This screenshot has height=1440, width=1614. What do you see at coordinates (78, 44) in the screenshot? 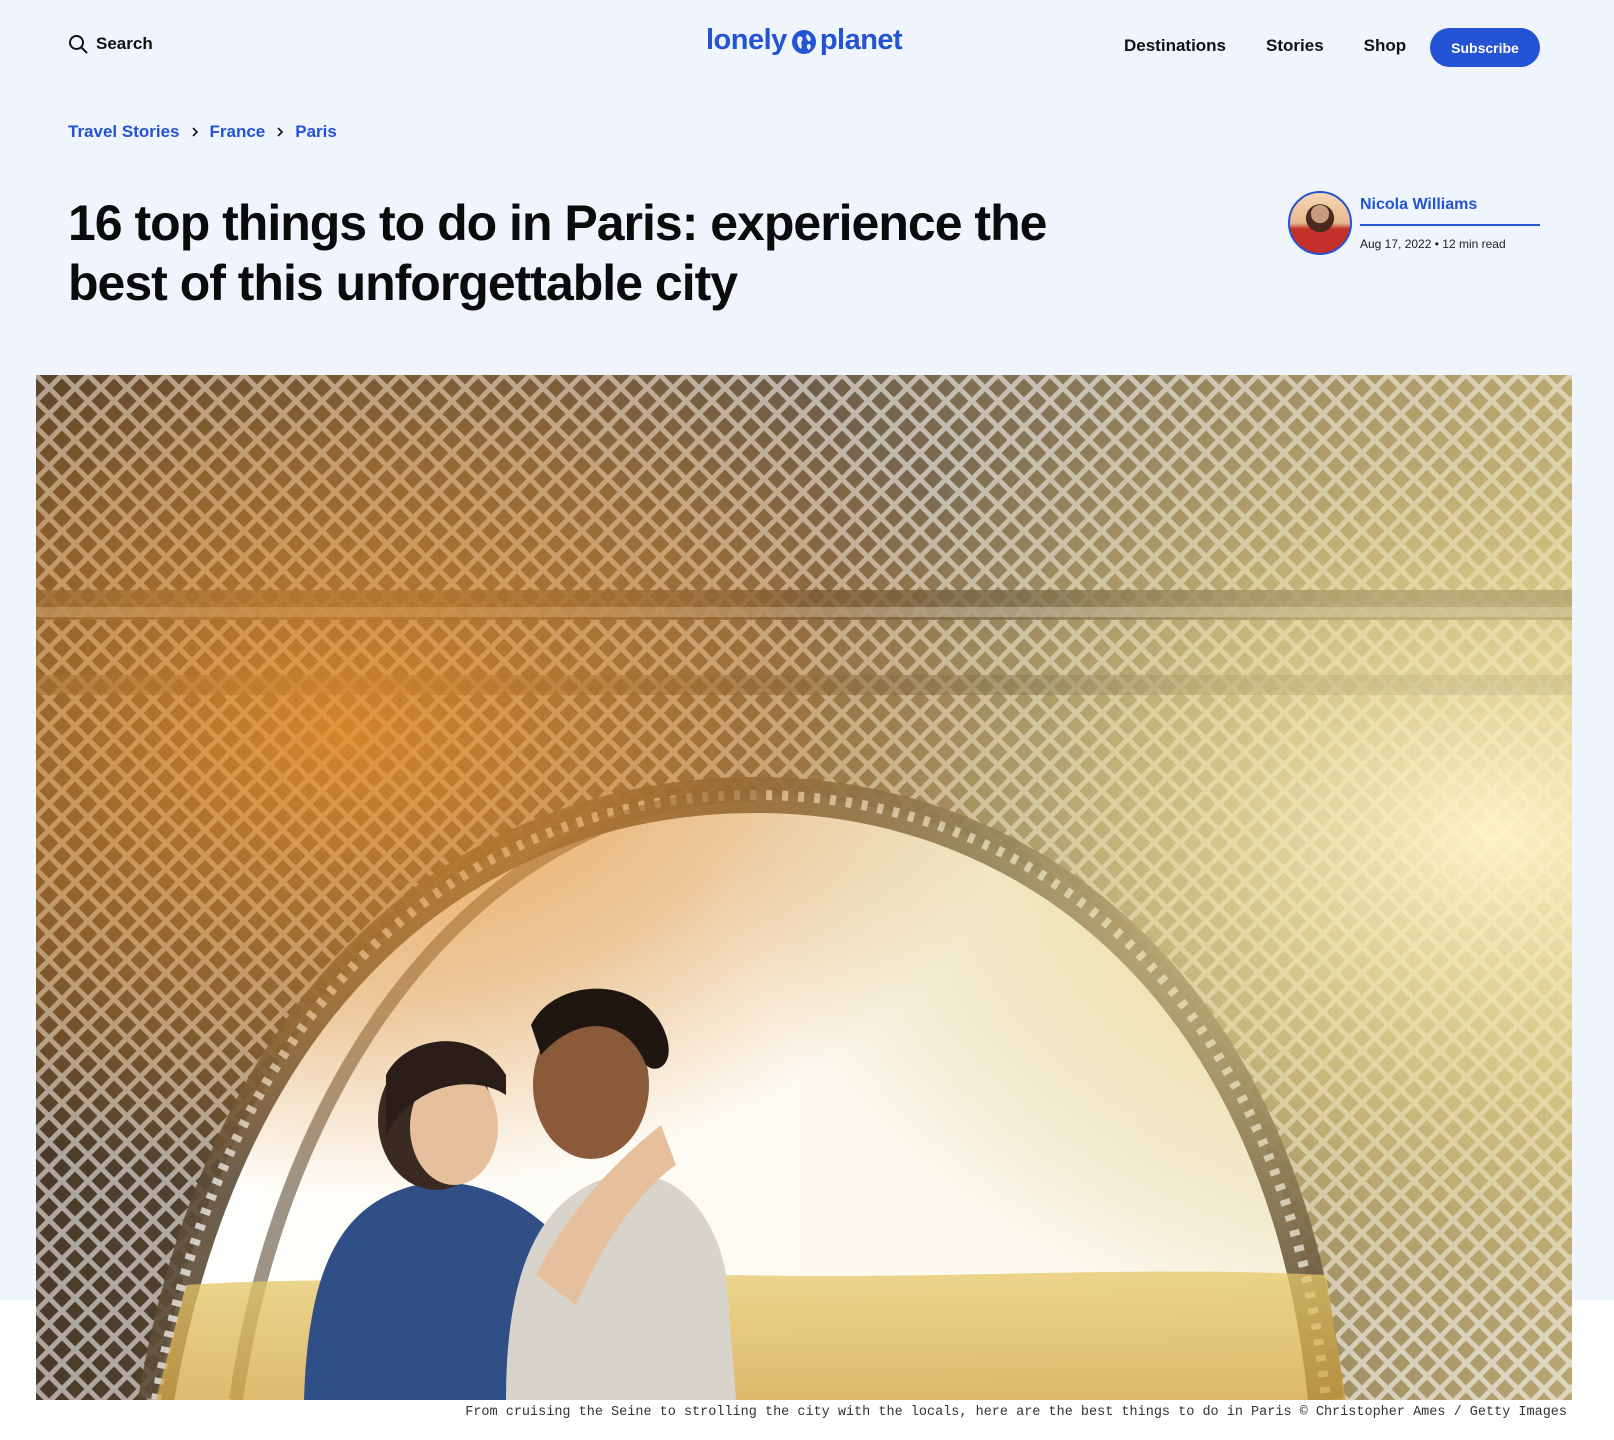
I see `search-icon` at bounding box center [78, 44].